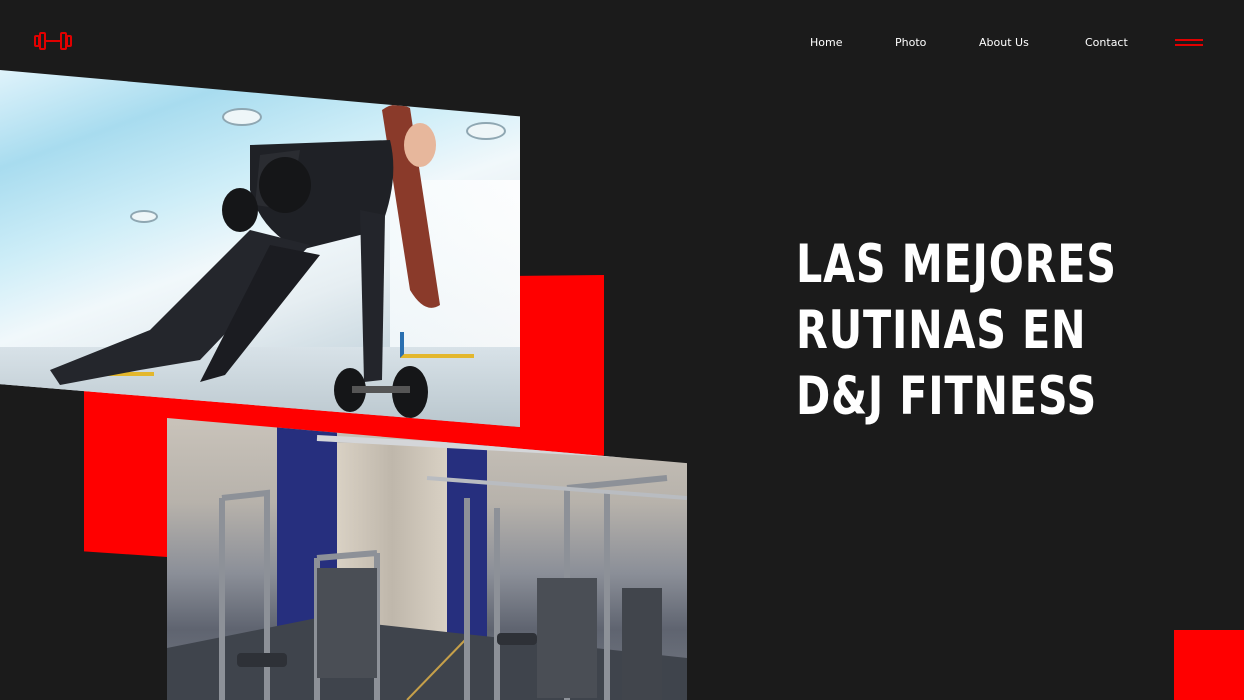 Image resolution: width=1244 pixels, height=700 pixels. What do you see at coordinates (1209, 665) in the screenshot?
I see `corner-accent-block` at bounding box center [1209, 665].